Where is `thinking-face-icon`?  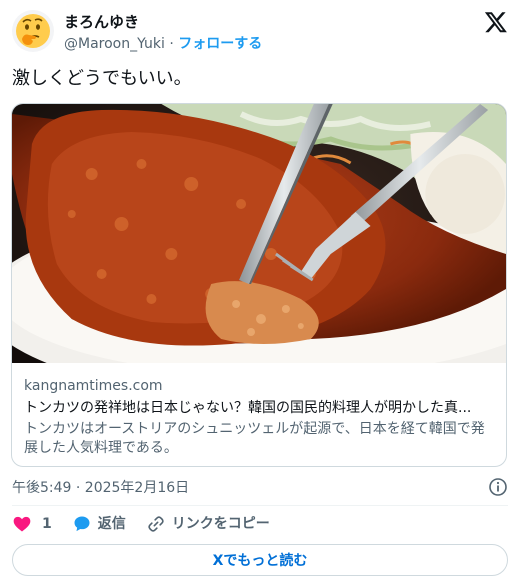 thinking-face-icon is located at coordinates (33, 31).